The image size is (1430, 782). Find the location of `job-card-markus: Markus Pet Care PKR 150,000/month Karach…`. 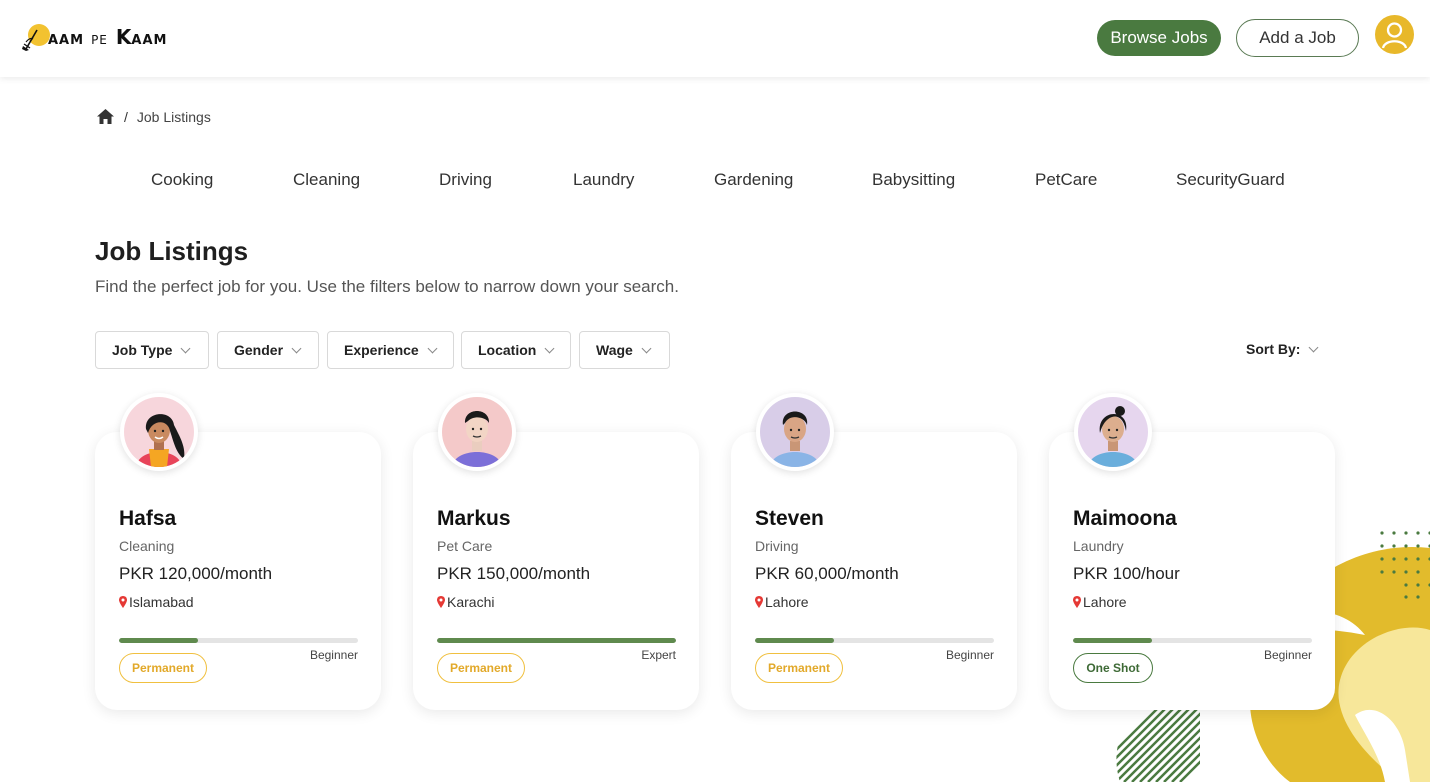

job-card-markus: Markus Pet Care PKR 150,000/month Karach… is located at coordinates (556, 571).